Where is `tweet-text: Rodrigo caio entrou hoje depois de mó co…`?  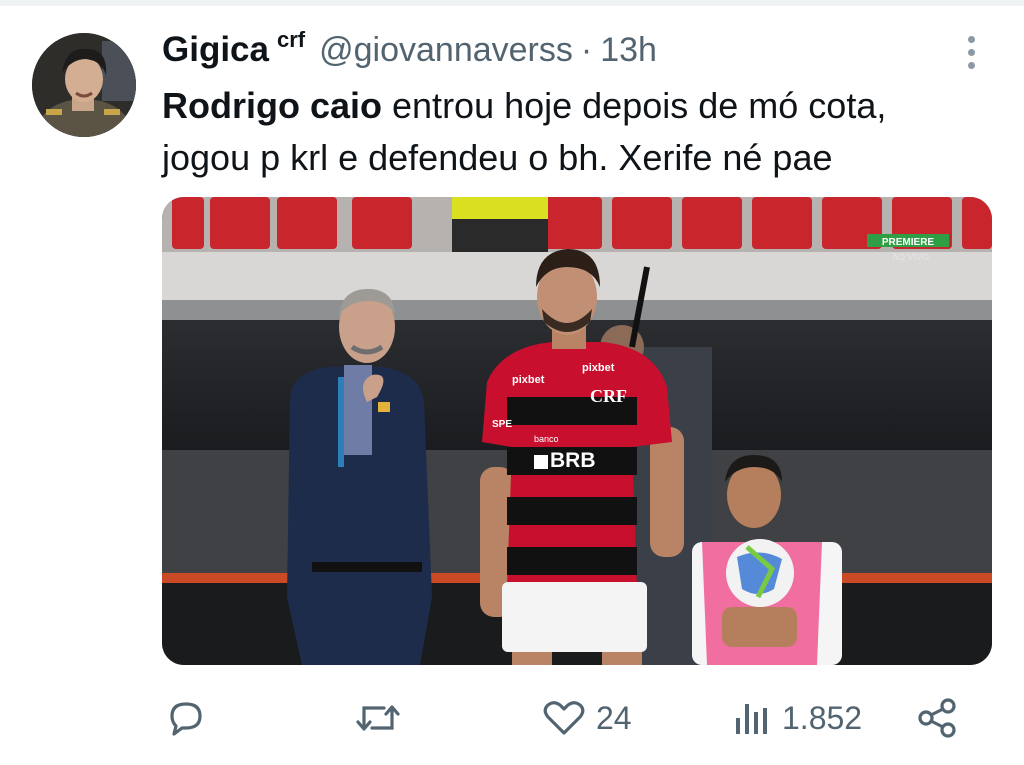 tweet-text: Rodrigo caio entrou hoje depois de mó co… is located at coordinates (572, 132).